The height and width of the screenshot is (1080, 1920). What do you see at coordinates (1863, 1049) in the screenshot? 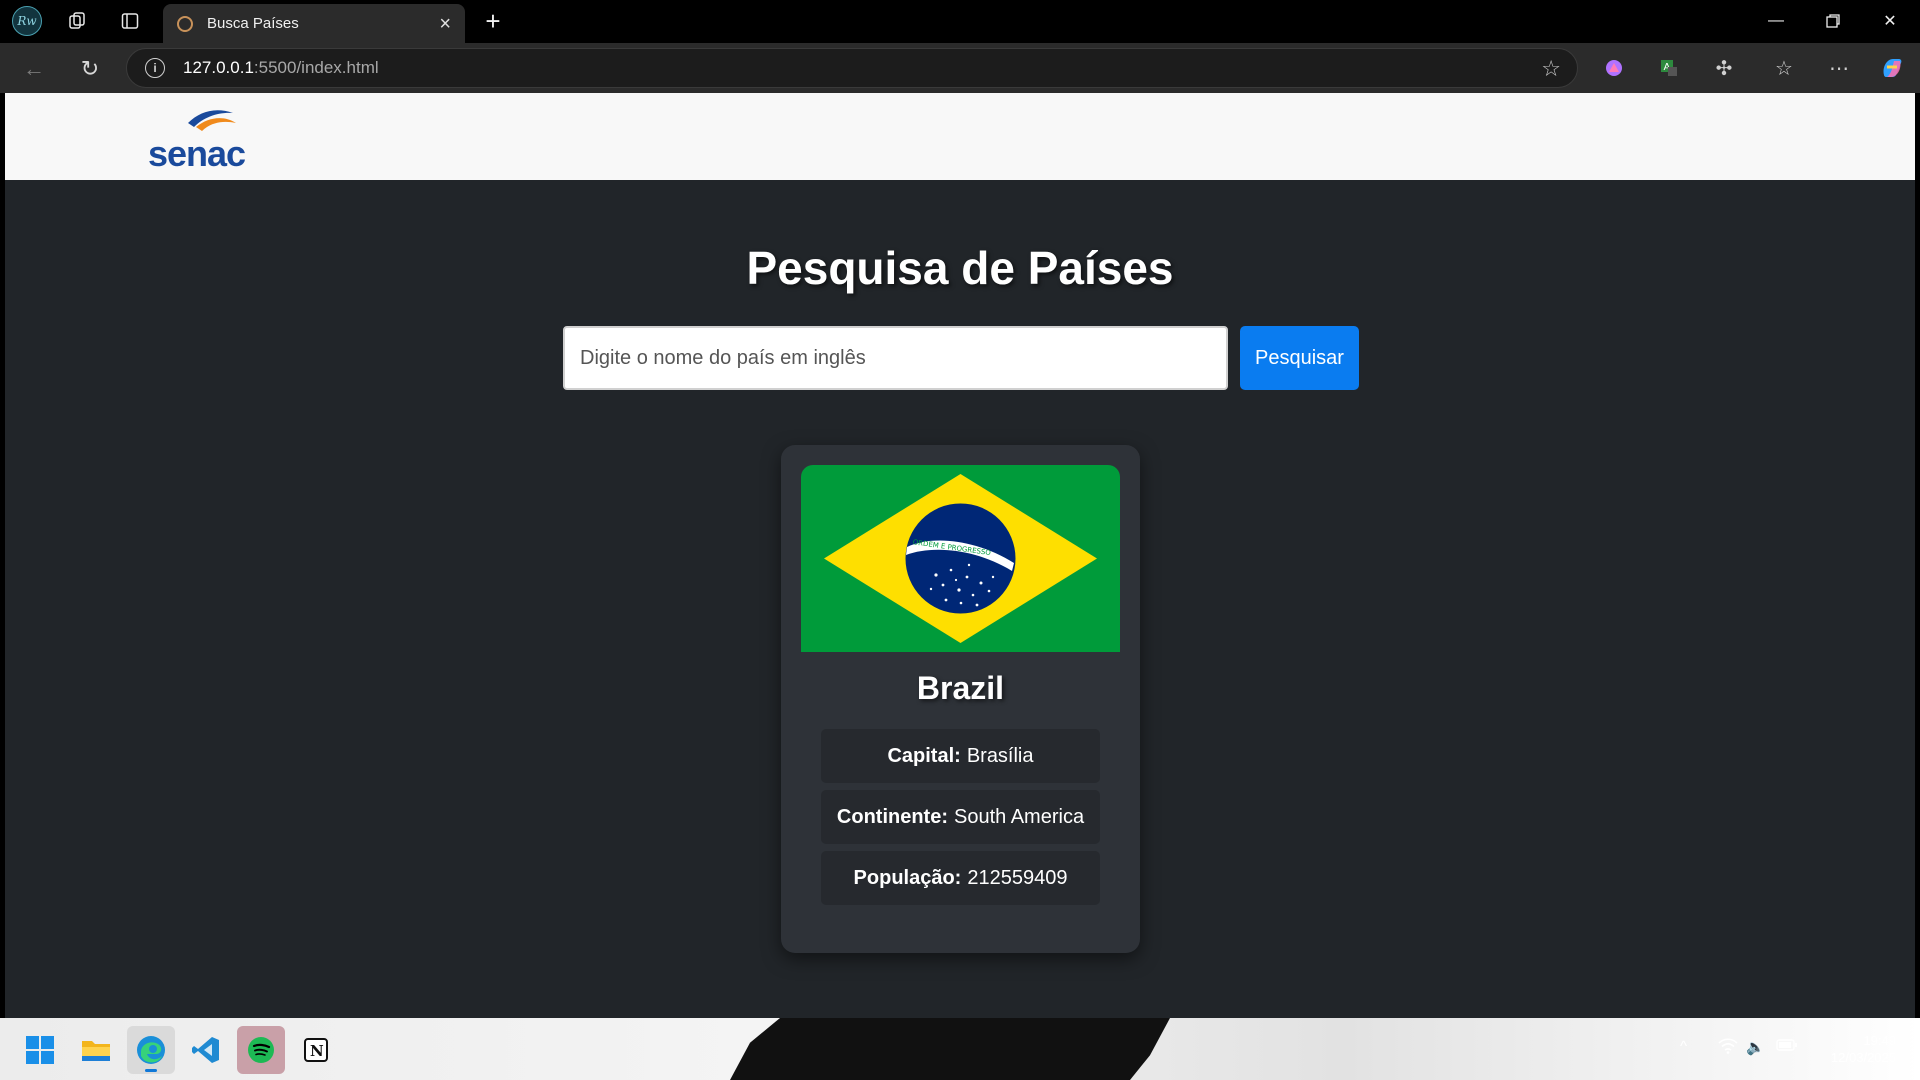
I see `system-clock: 19:49 12/03/2025` at bounding box center [1863, 1049].